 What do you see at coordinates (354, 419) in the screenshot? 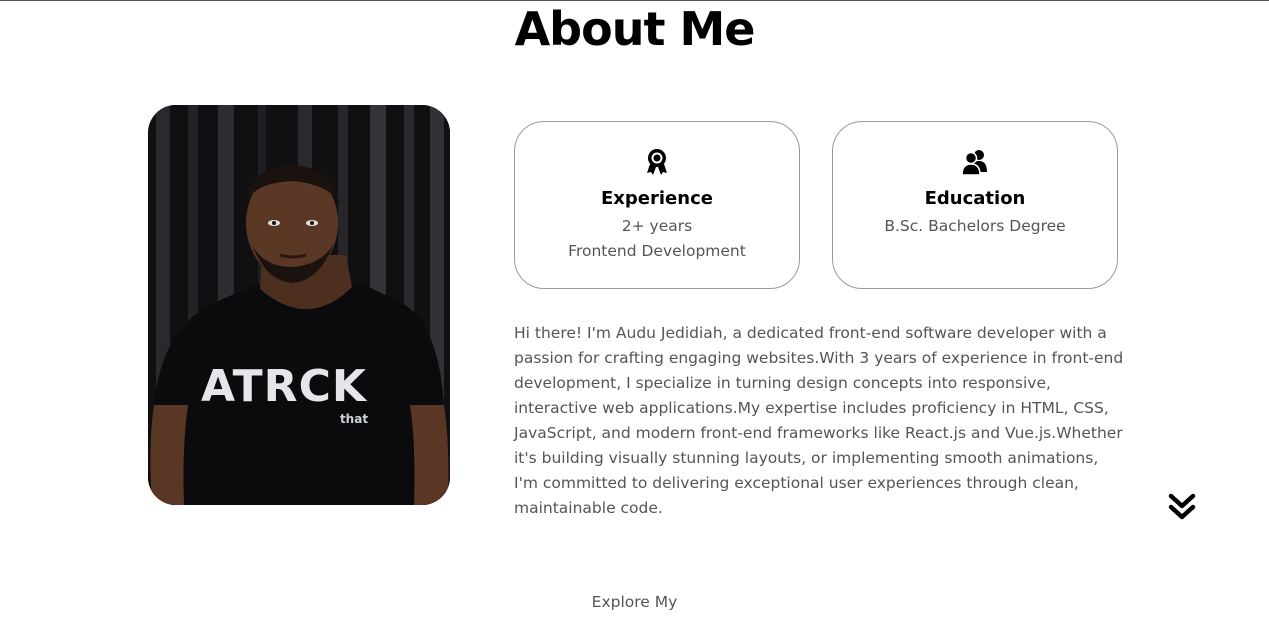
I see `shirt-subtext: that` at bounding box center [354, 419].